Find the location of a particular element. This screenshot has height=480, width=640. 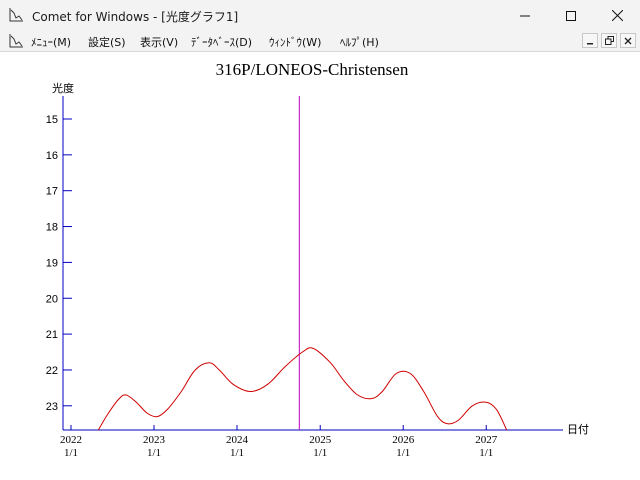

child-restore-button is located at coordinates (609, 40).